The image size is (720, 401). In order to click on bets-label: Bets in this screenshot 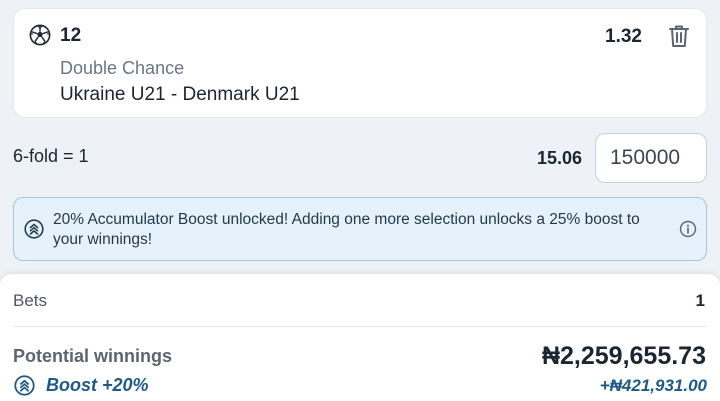, I will do `click(30, 300)`.